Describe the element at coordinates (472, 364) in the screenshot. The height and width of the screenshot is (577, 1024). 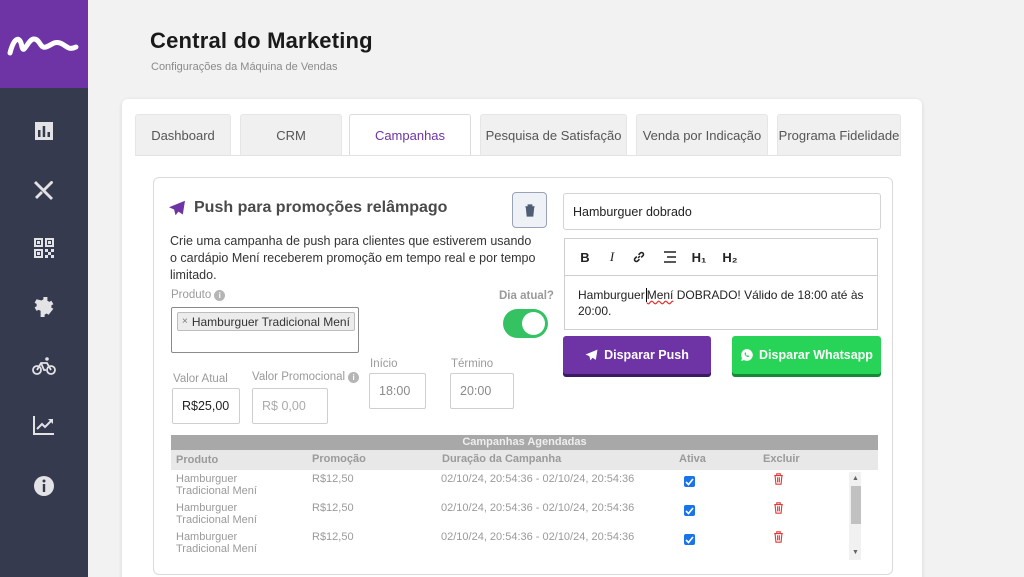
I see `termino-label: Término` at that location.